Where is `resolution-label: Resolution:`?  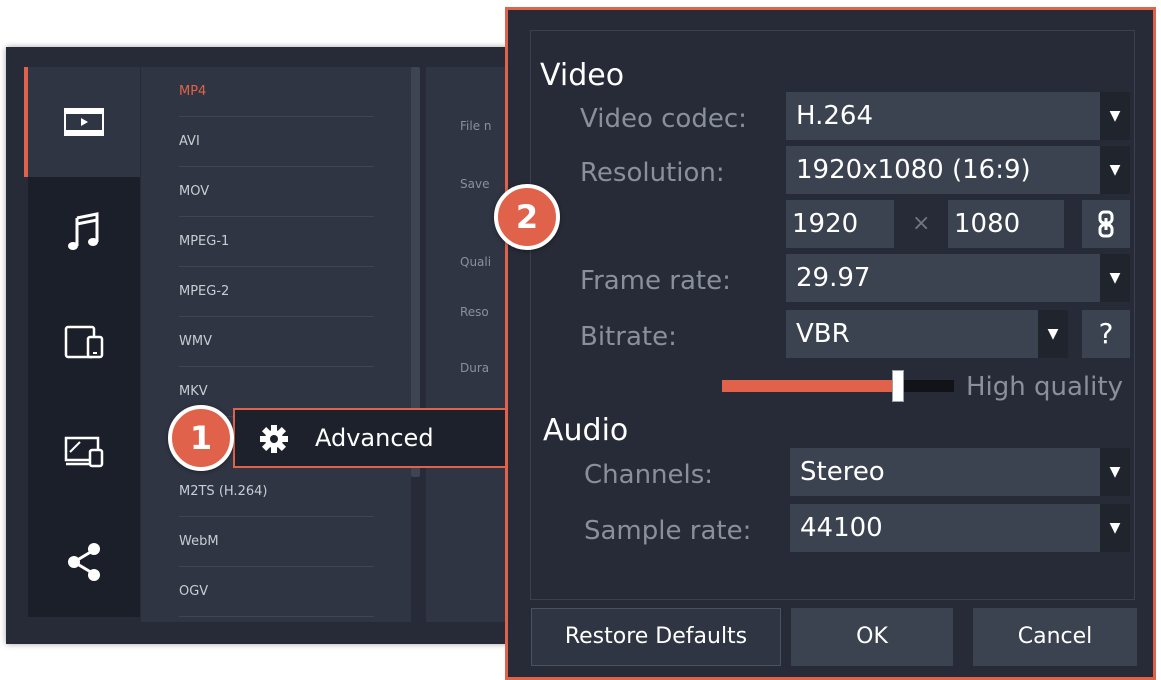
resolution-label: Resolution: is located at coordinates (652, 173).